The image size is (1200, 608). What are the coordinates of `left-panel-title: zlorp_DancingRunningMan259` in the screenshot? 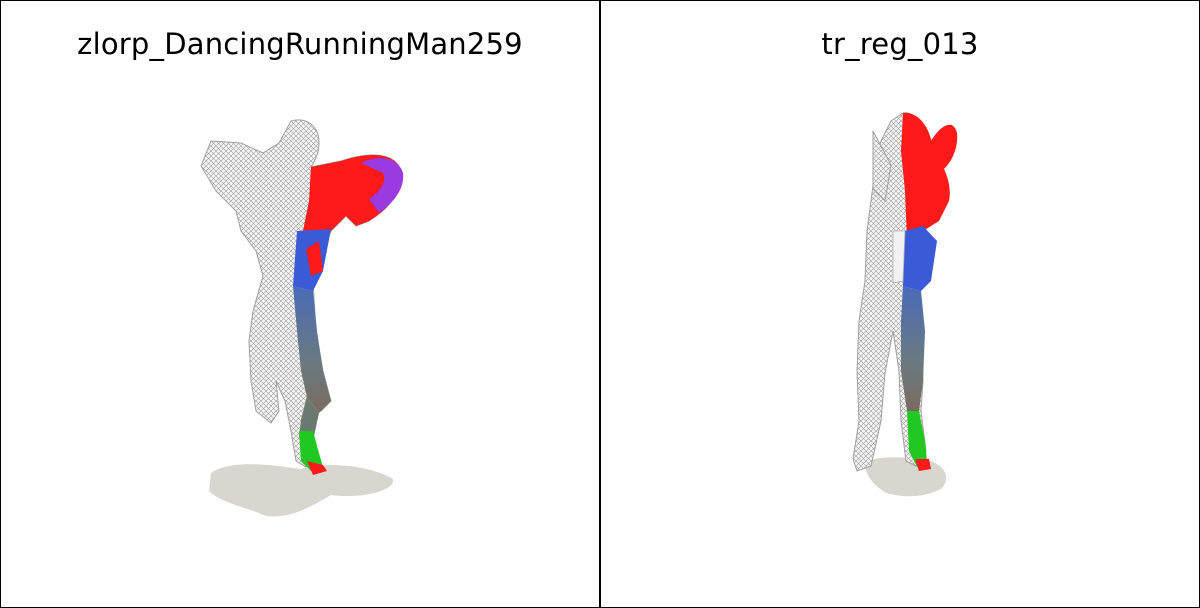 It's located at (300, 44).